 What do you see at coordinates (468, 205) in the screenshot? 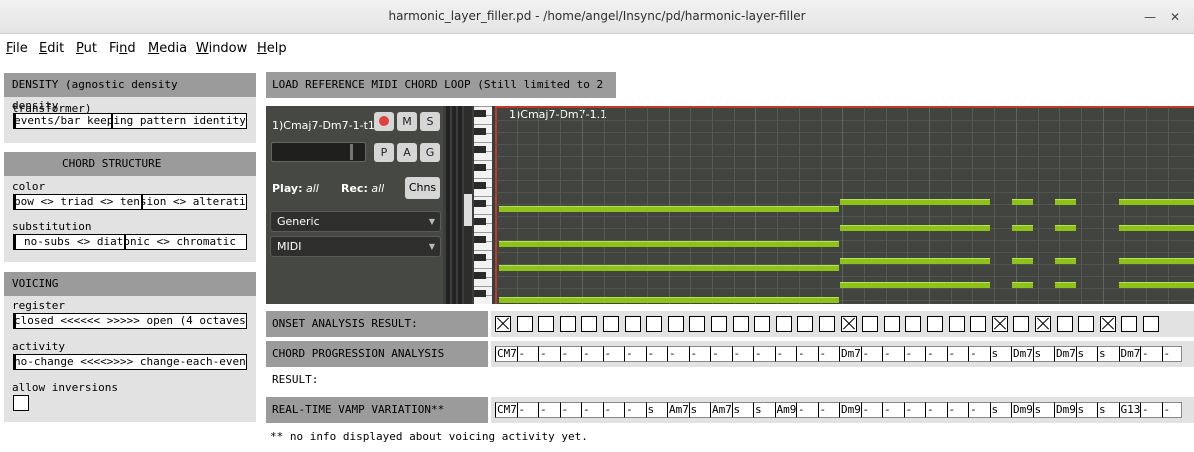
I see `scroll-strip` at bounding box center [468, 205].